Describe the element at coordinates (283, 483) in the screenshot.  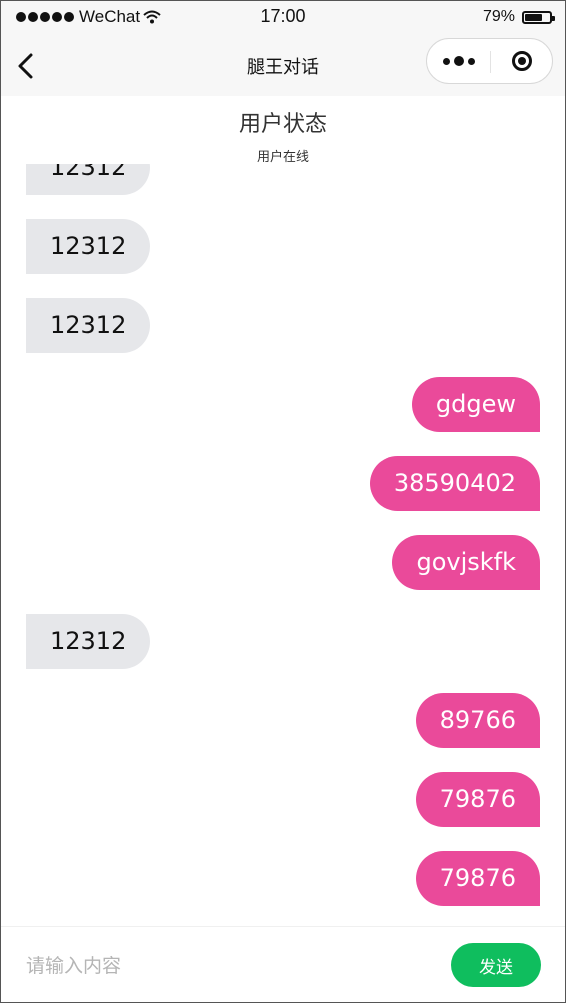
I see `message-row: 38590402` at that location.